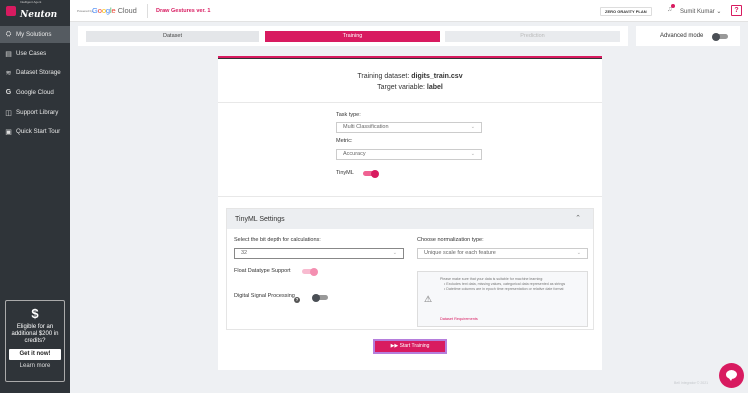  I want to click on tab-training: Training, so click(352, 36).